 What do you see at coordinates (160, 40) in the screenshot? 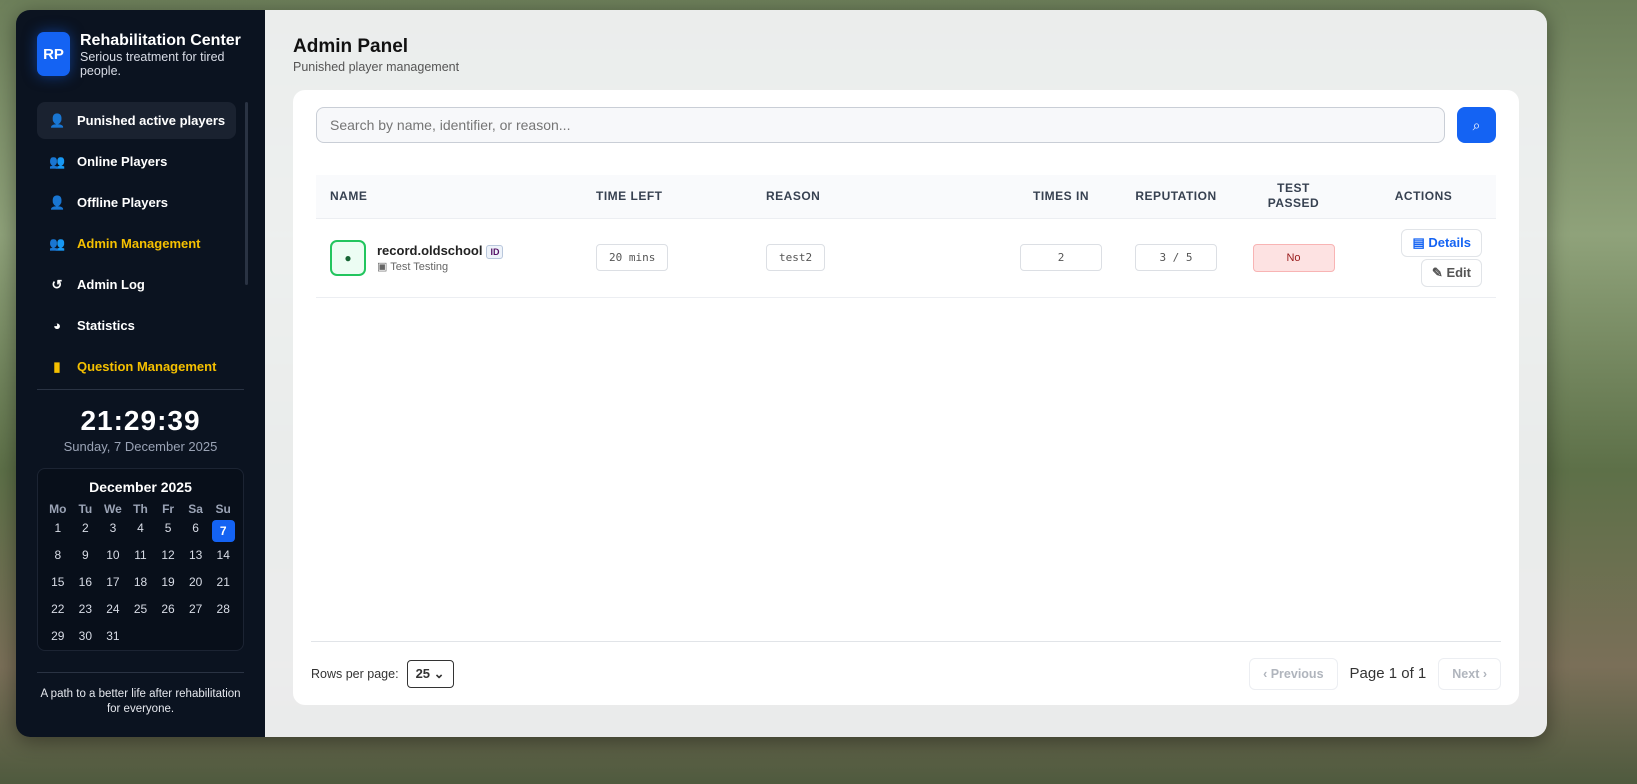
I see `app-title: Rehabilitation Center` at bounding box center [160, 40].